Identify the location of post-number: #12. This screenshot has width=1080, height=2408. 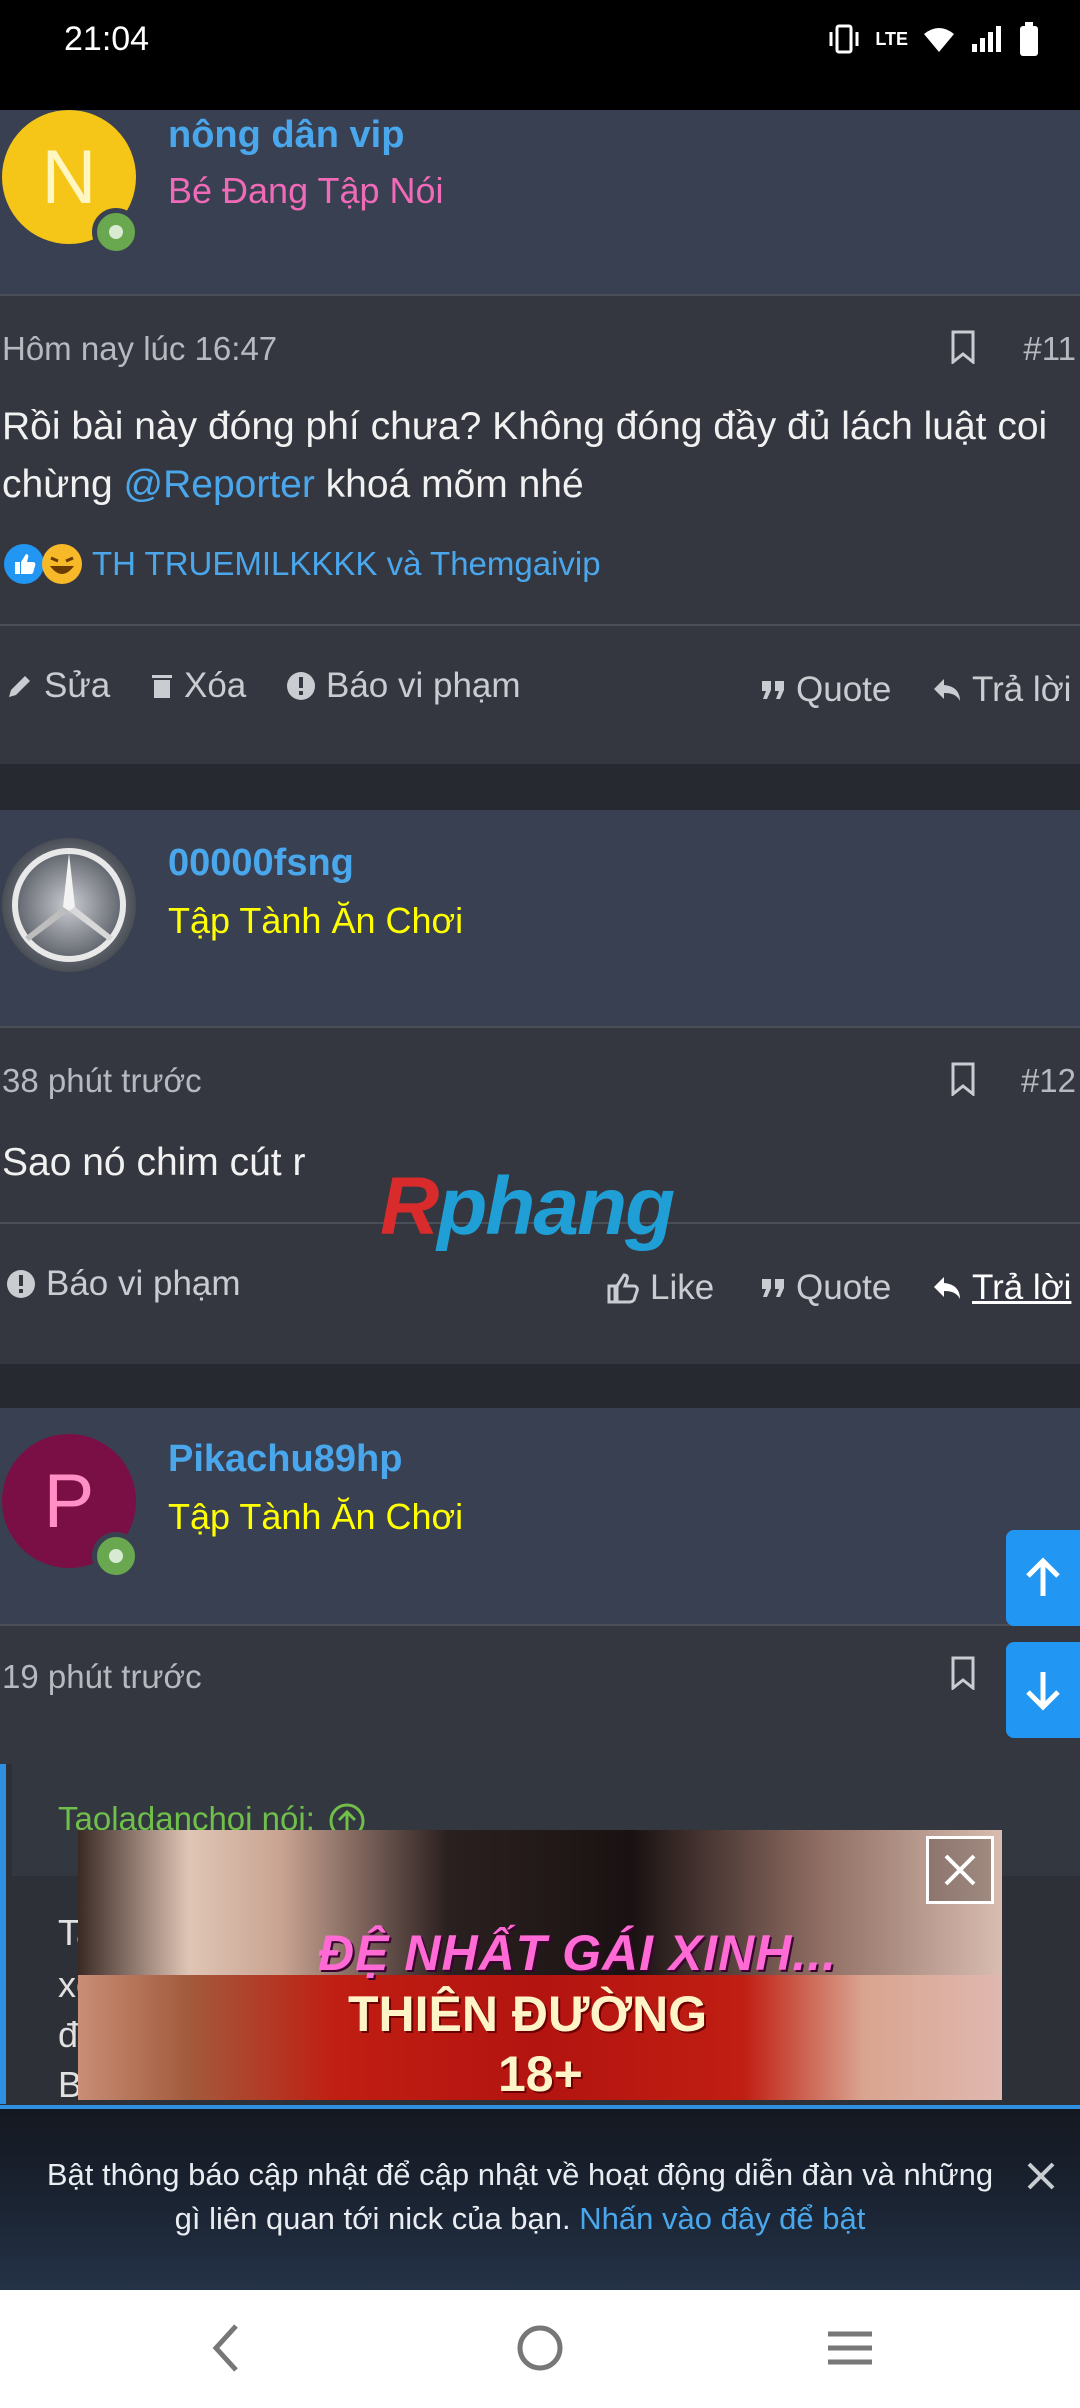
(1048, 1081).